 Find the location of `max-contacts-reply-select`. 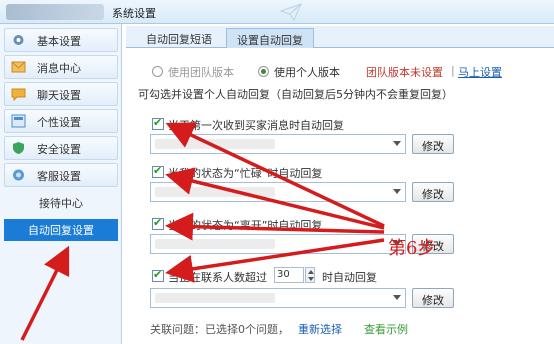

max-contacts-reply-select is located at coordinates (278, 298).